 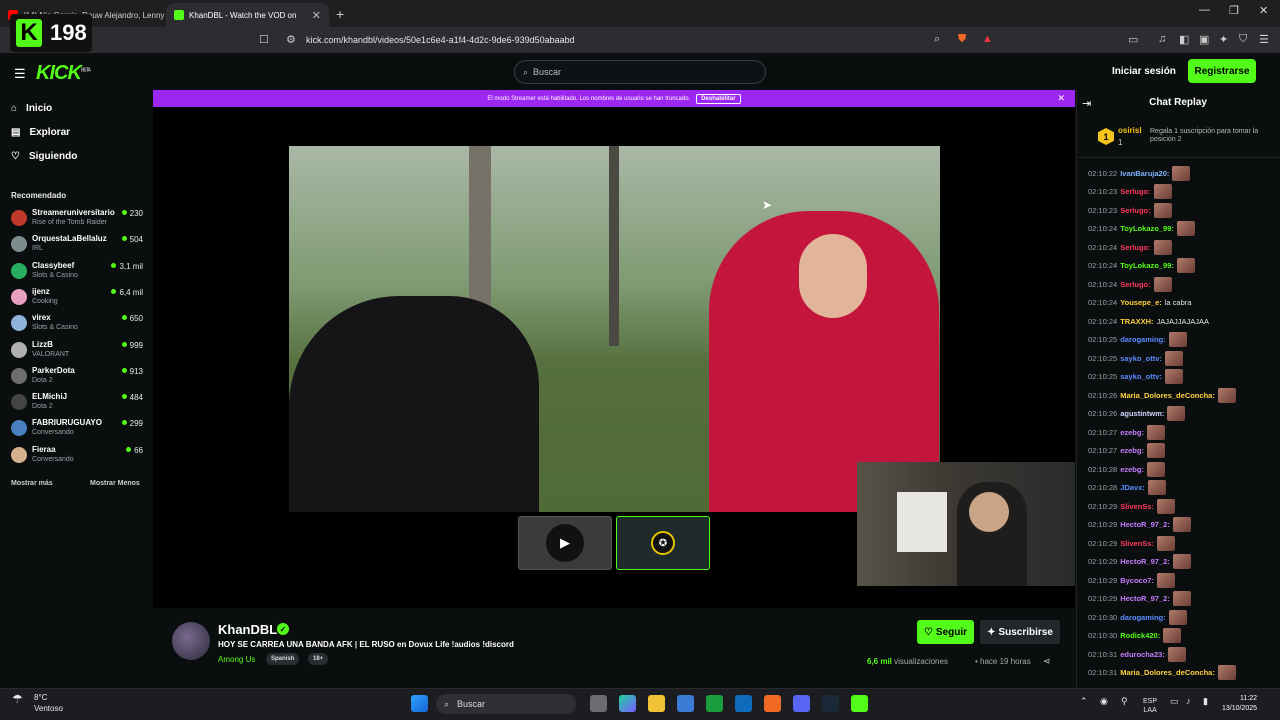 I want to click on chat-username: Rodick420:, so click(x=1140, y=635).